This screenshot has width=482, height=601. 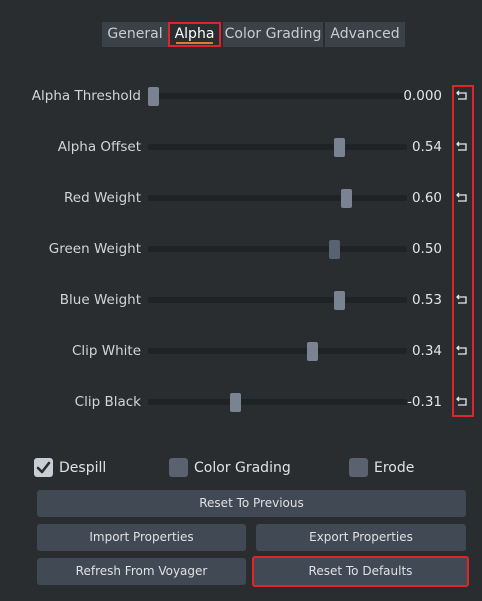 What do you see at coordinates (99, 147) in the screenshot?
I see `slider-label: Alpha Offset` at bounding box center [99, 147].